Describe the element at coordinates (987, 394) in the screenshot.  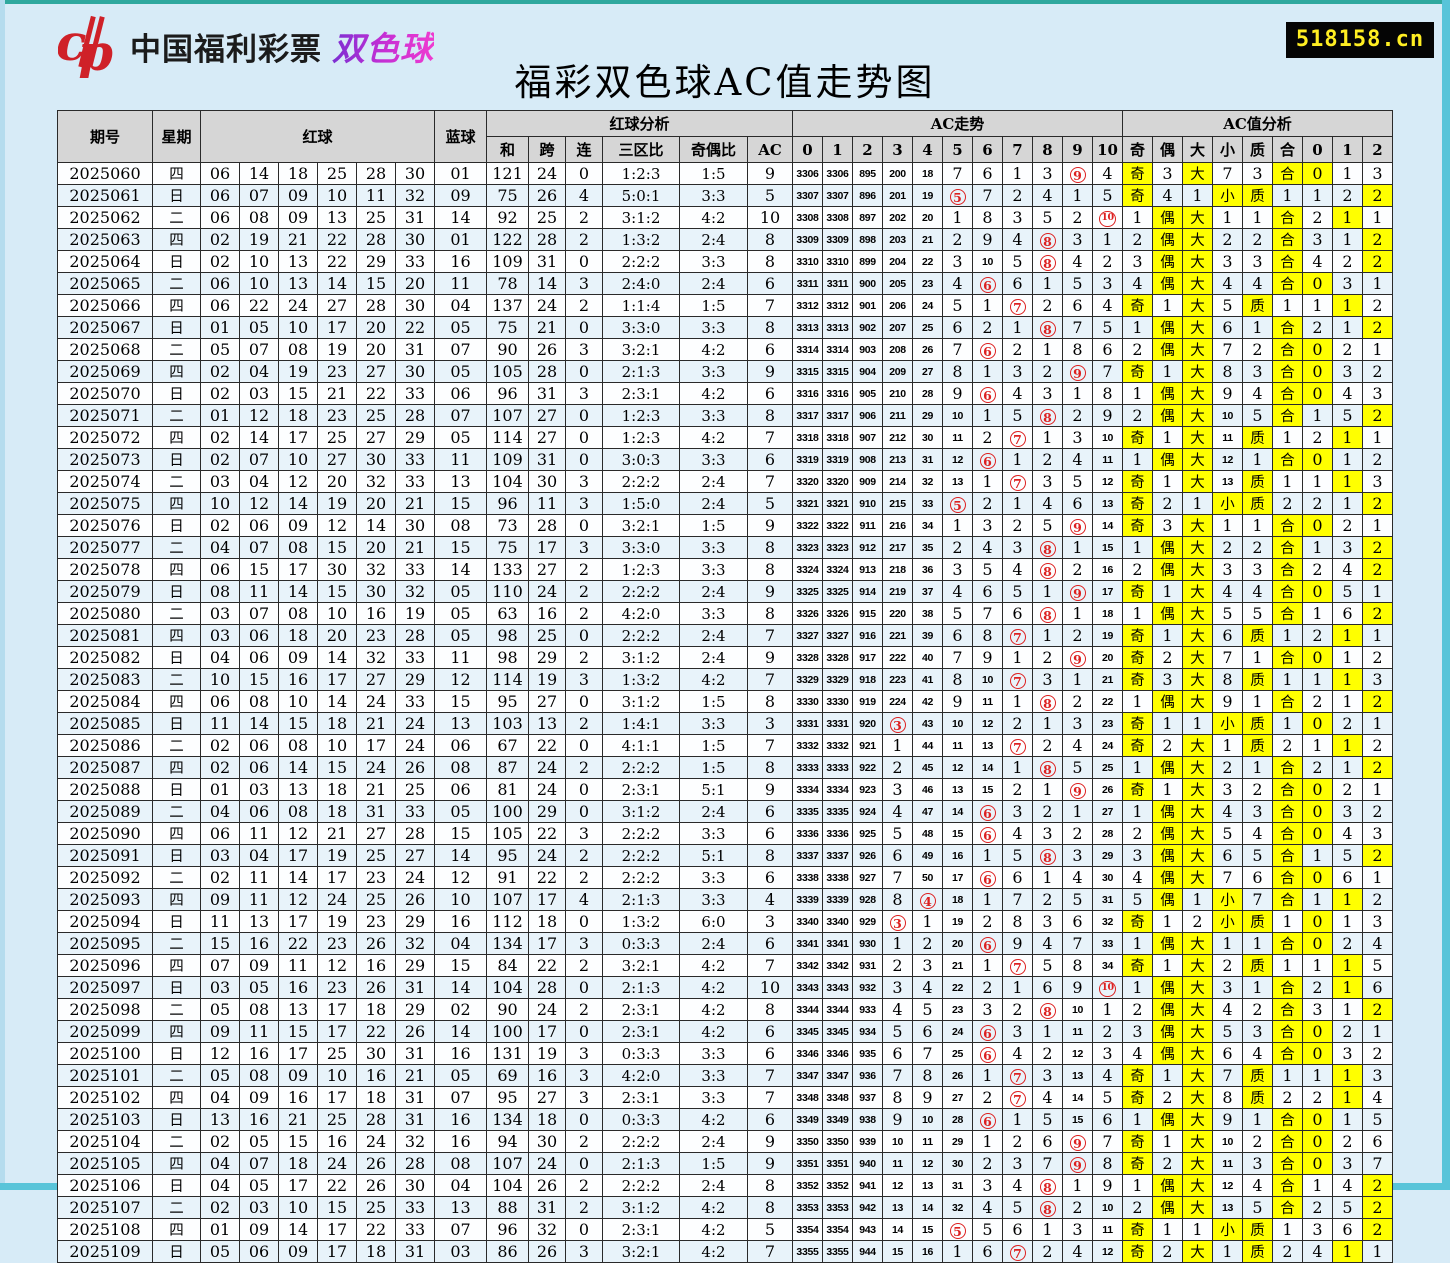
I see `ac-hit-circle: 6` at that location.